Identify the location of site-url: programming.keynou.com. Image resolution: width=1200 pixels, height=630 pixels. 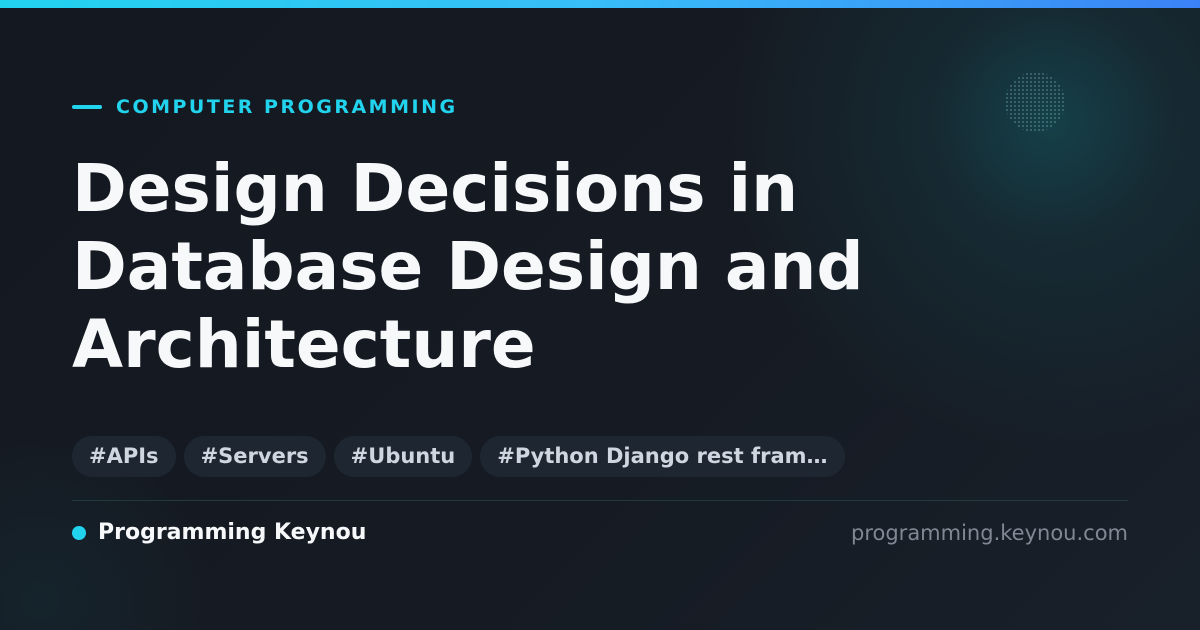
(989, 533).